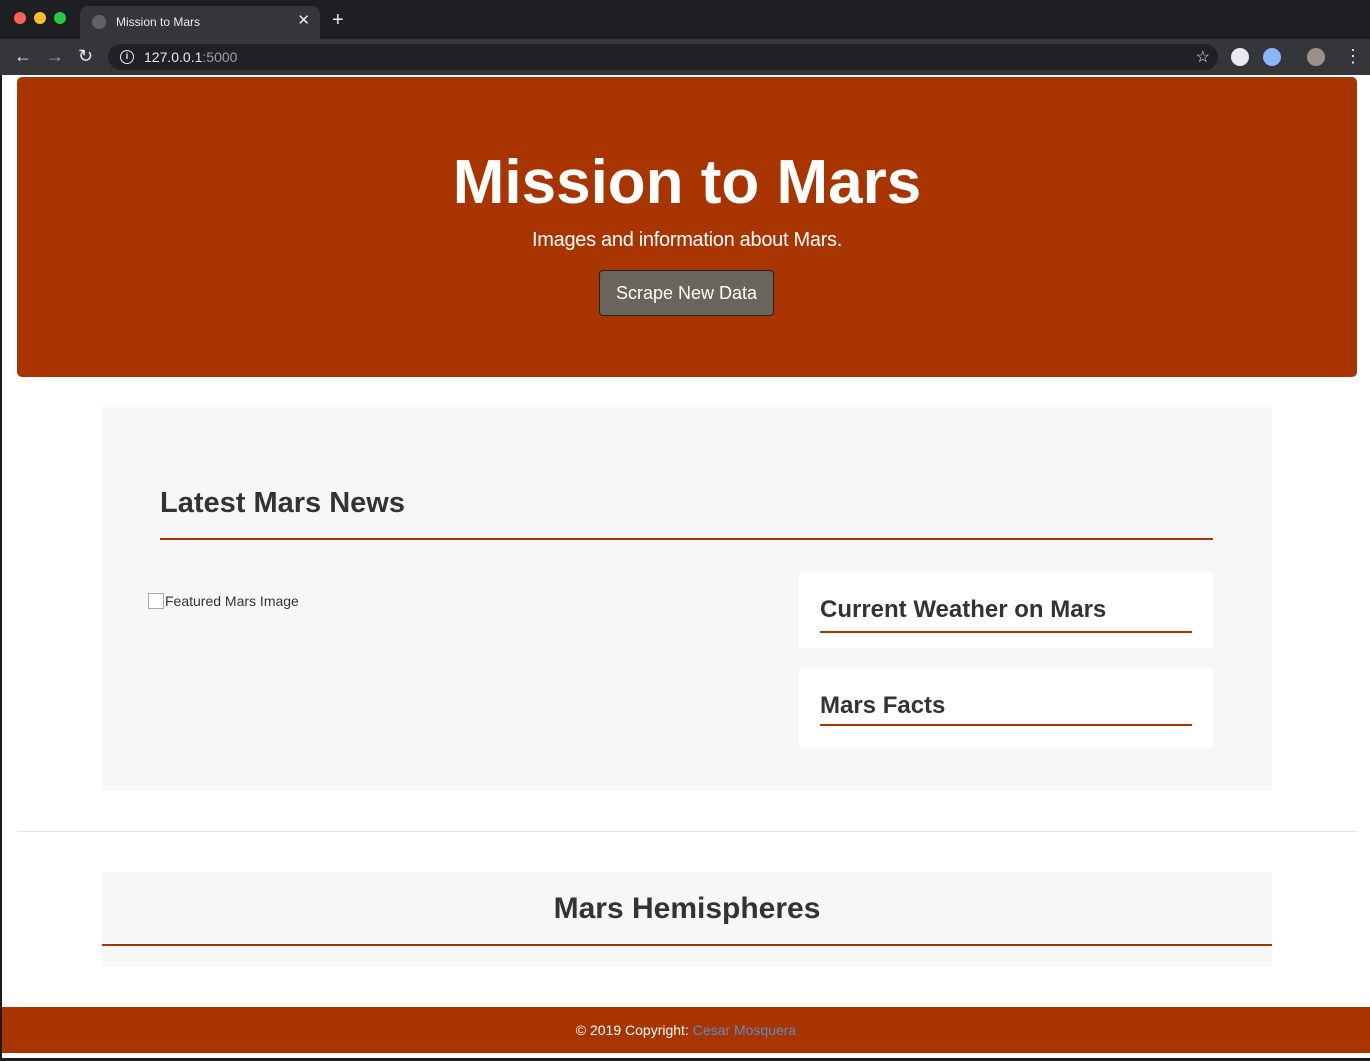 The image size is (1370, 1061). I want to click on globe-icon, so click(99, 22).